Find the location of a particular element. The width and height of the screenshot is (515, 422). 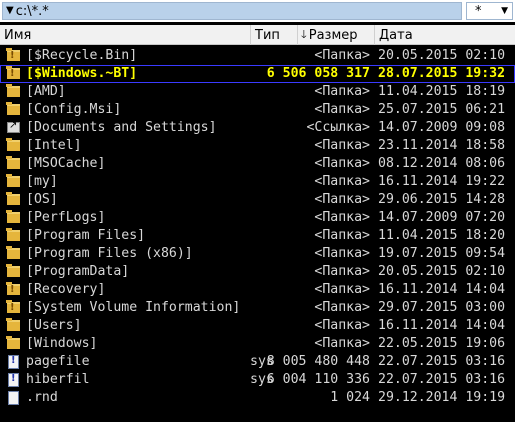

filter-text: * is located at coordinates (478, 11).